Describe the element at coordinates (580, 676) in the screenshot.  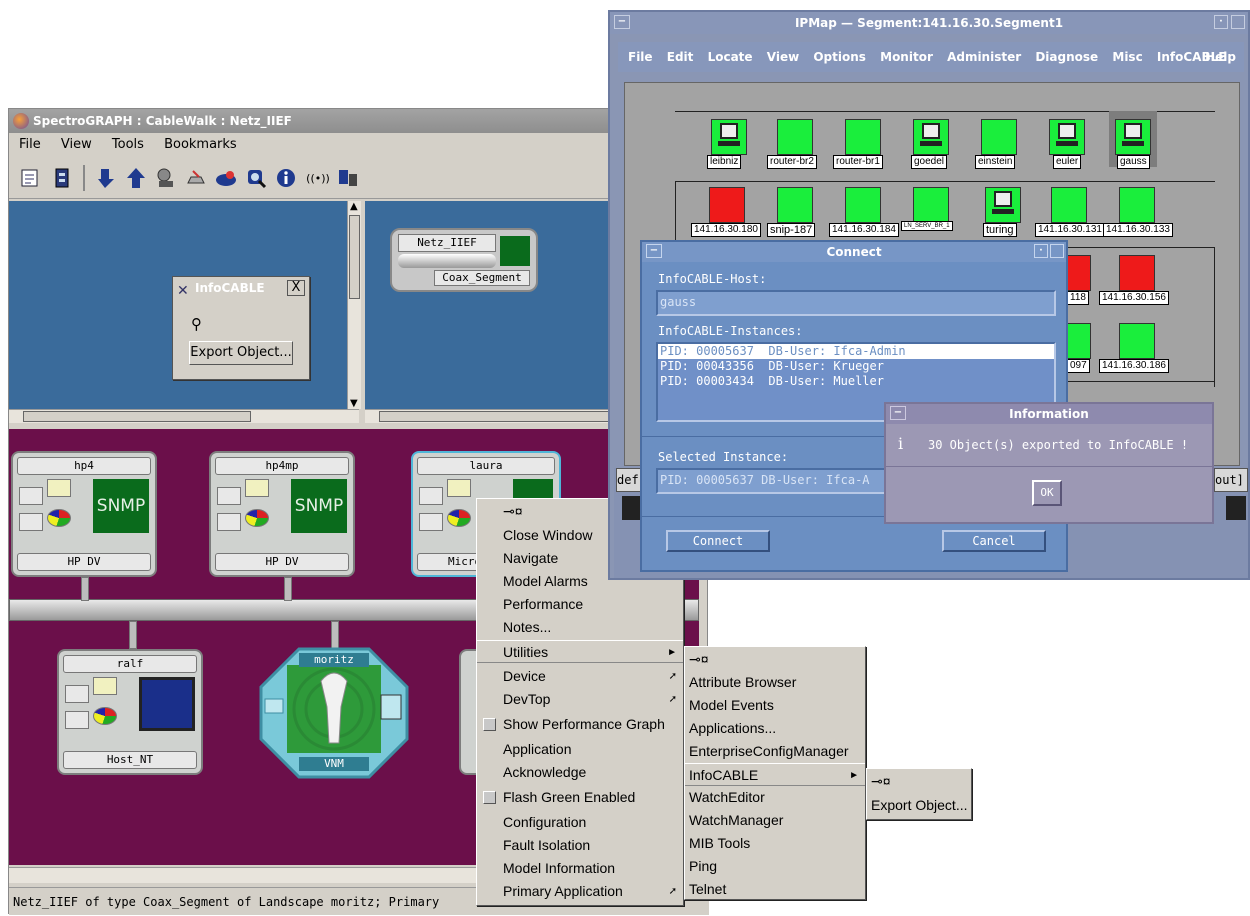
I see `menu-item-device: Device ➚` at that location.